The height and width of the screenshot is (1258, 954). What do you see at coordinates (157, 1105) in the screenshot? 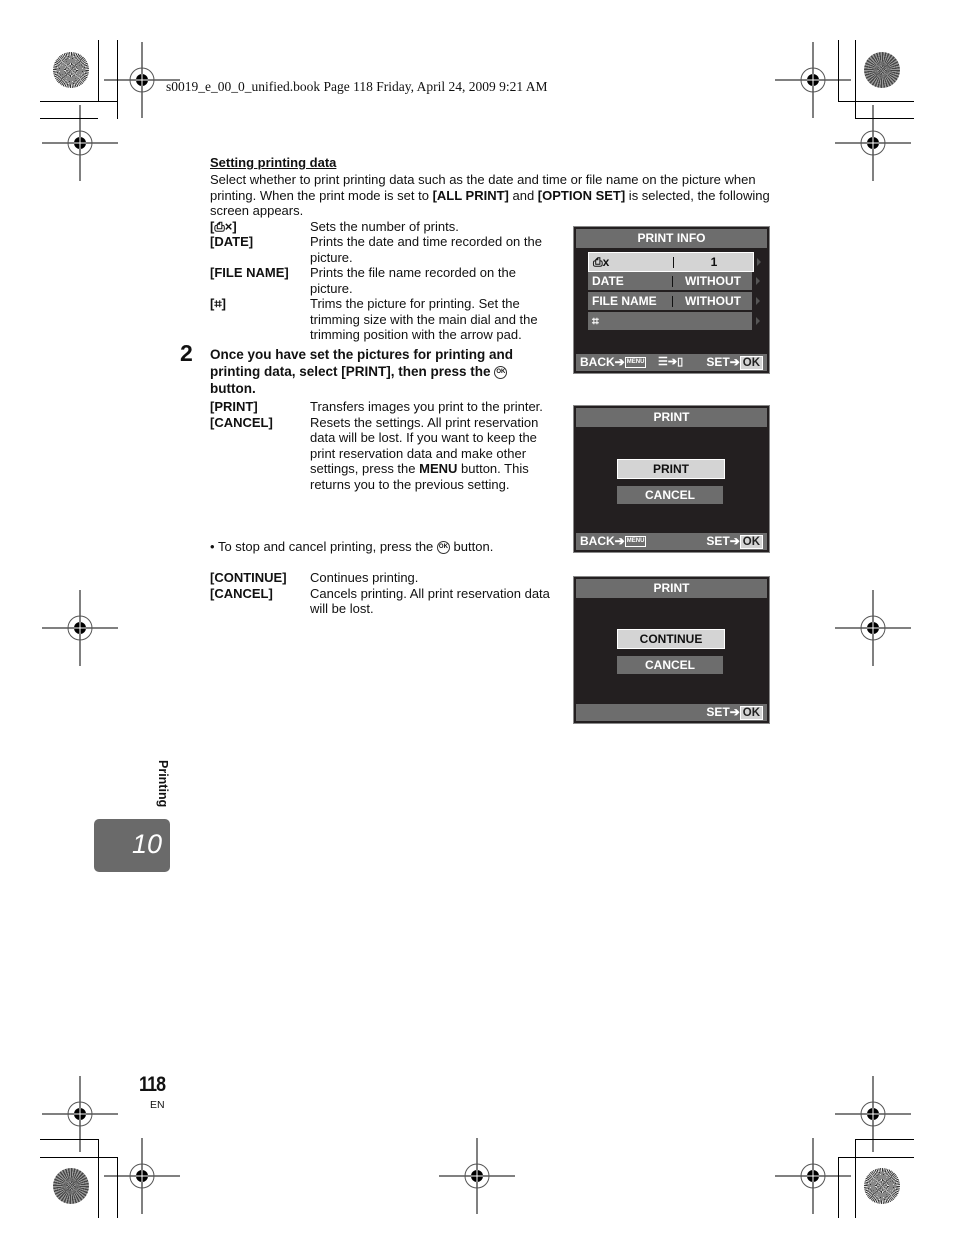
I see `language-code: EN` at bounding box center [157, 1105].